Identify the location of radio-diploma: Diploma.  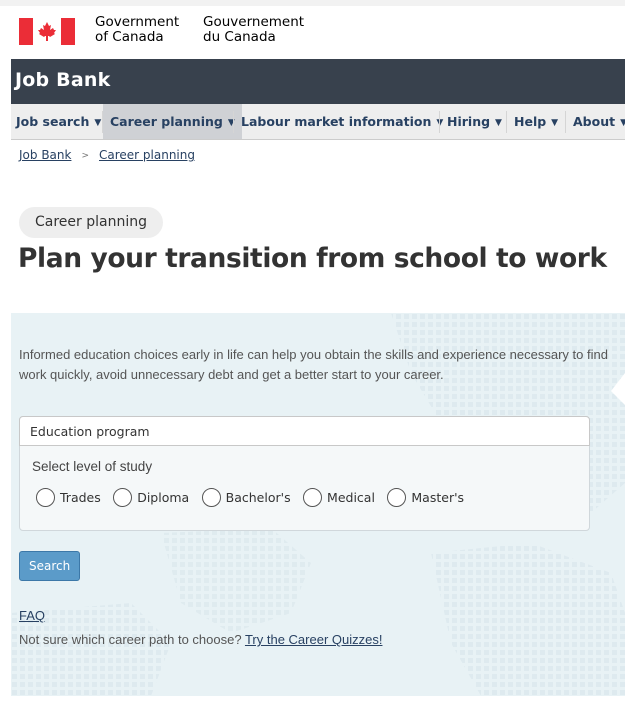
(151, 497).